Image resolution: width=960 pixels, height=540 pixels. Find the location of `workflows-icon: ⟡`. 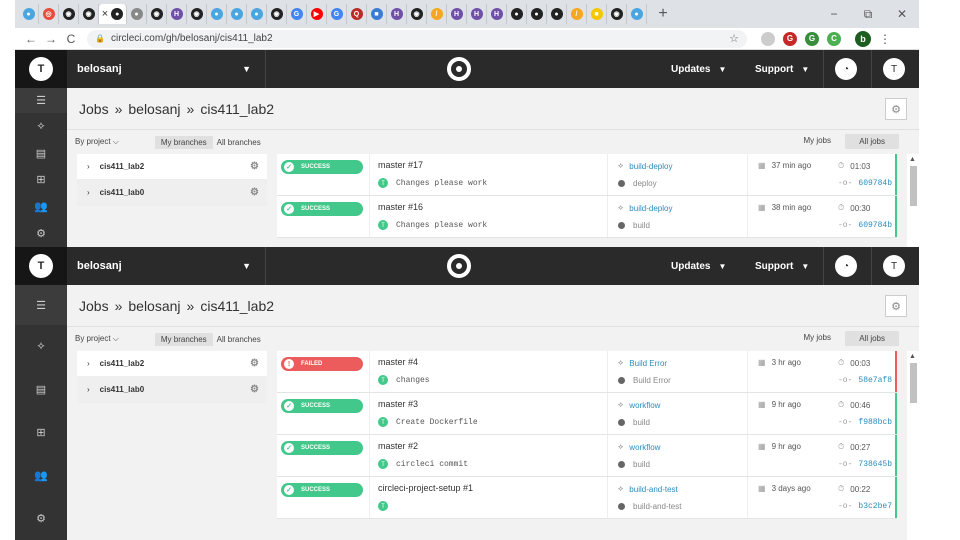

workflows-icon: ⟡ is located at coordinates (41, 126).